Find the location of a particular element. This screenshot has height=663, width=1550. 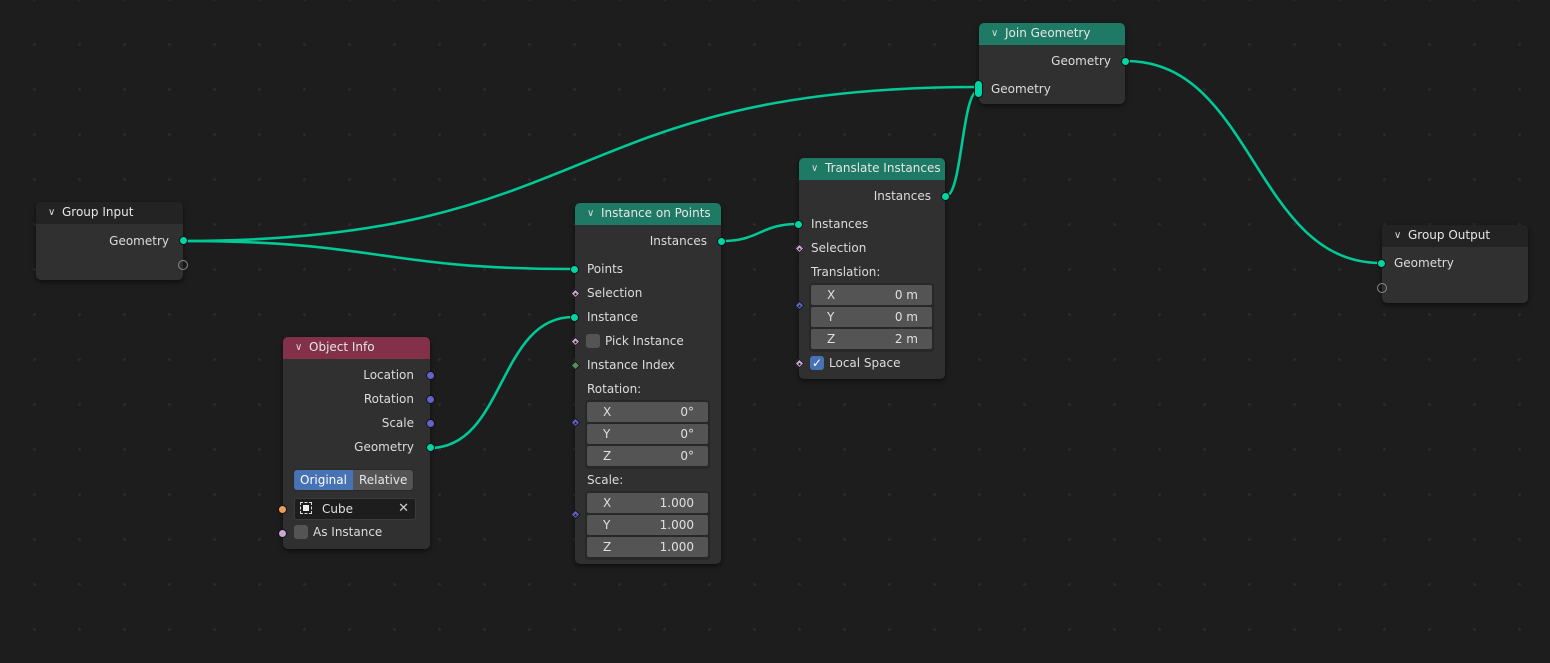

object-input-socket is located at coordinates (282, 509).